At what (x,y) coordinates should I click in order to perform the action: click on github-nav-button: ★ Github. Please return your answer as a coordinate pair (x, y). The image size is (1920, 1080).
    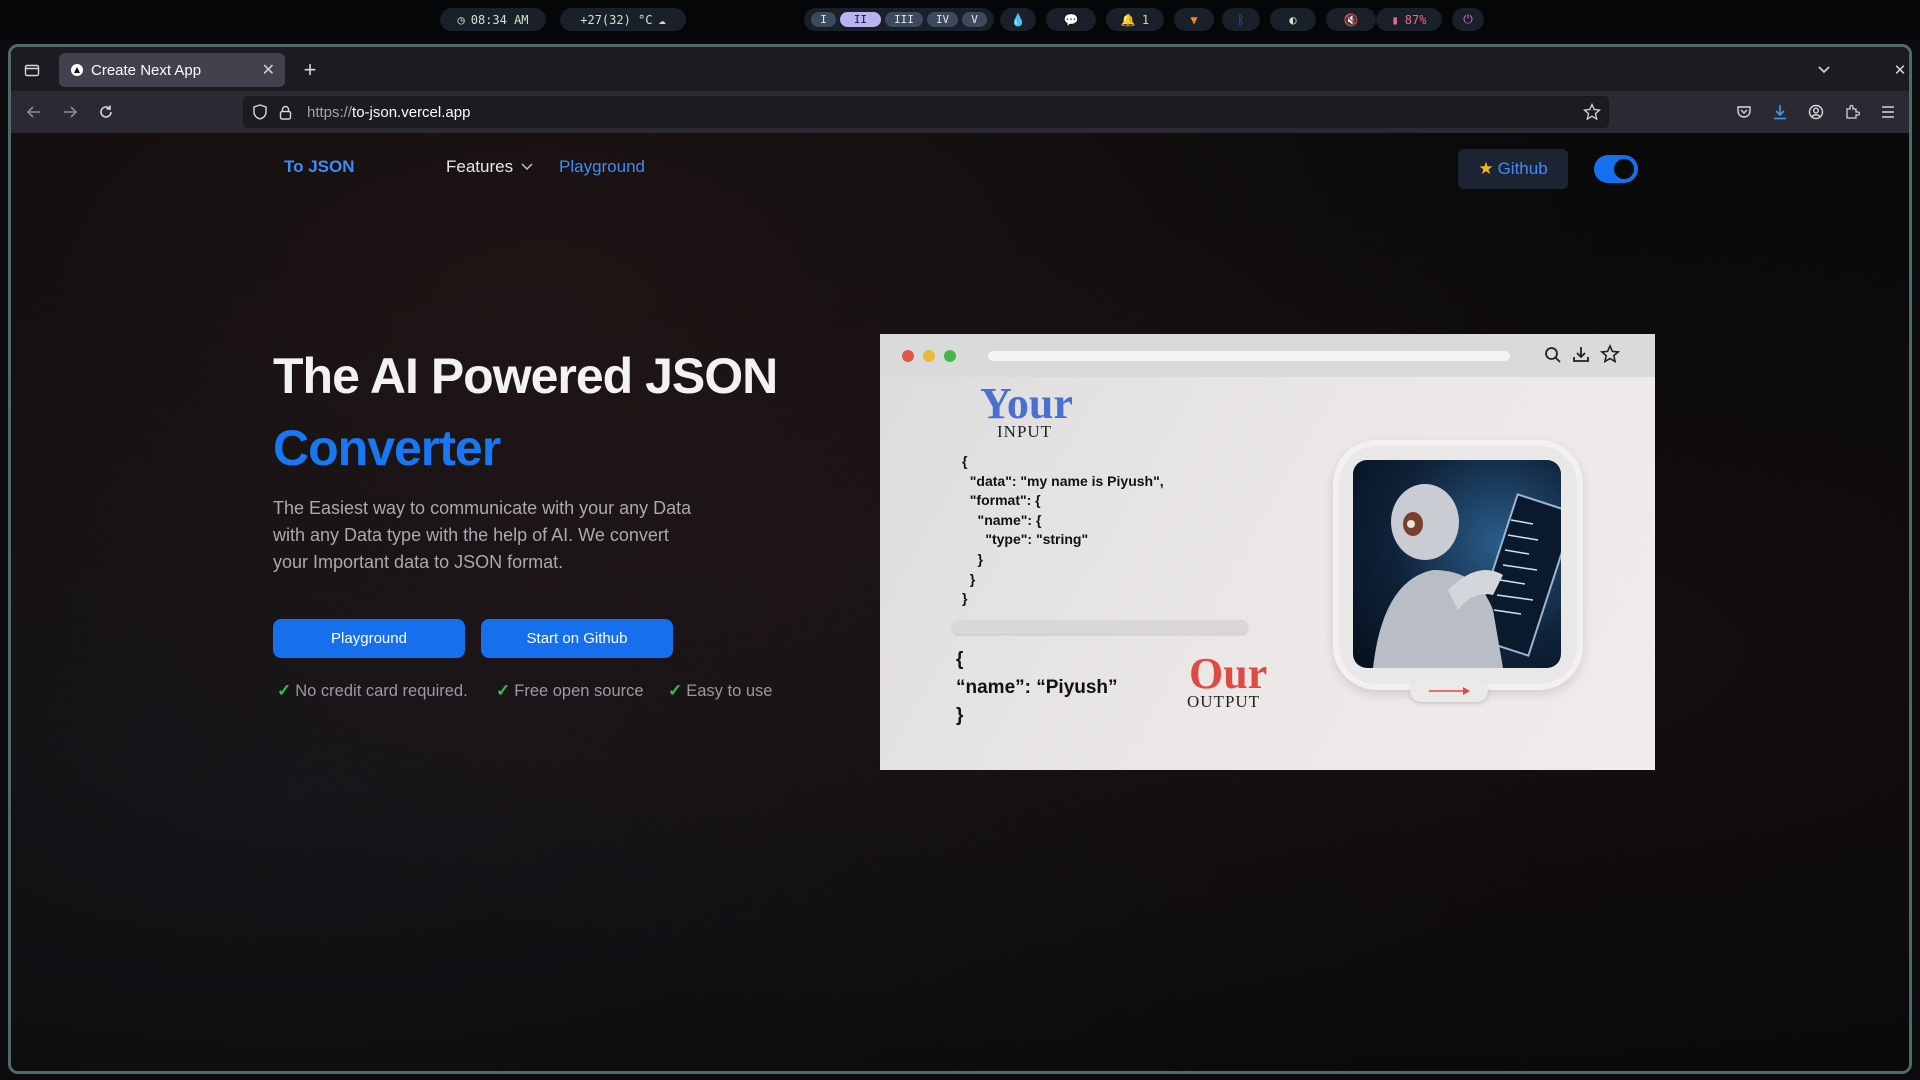
    Looking at the image, I should click on (1513, 169).